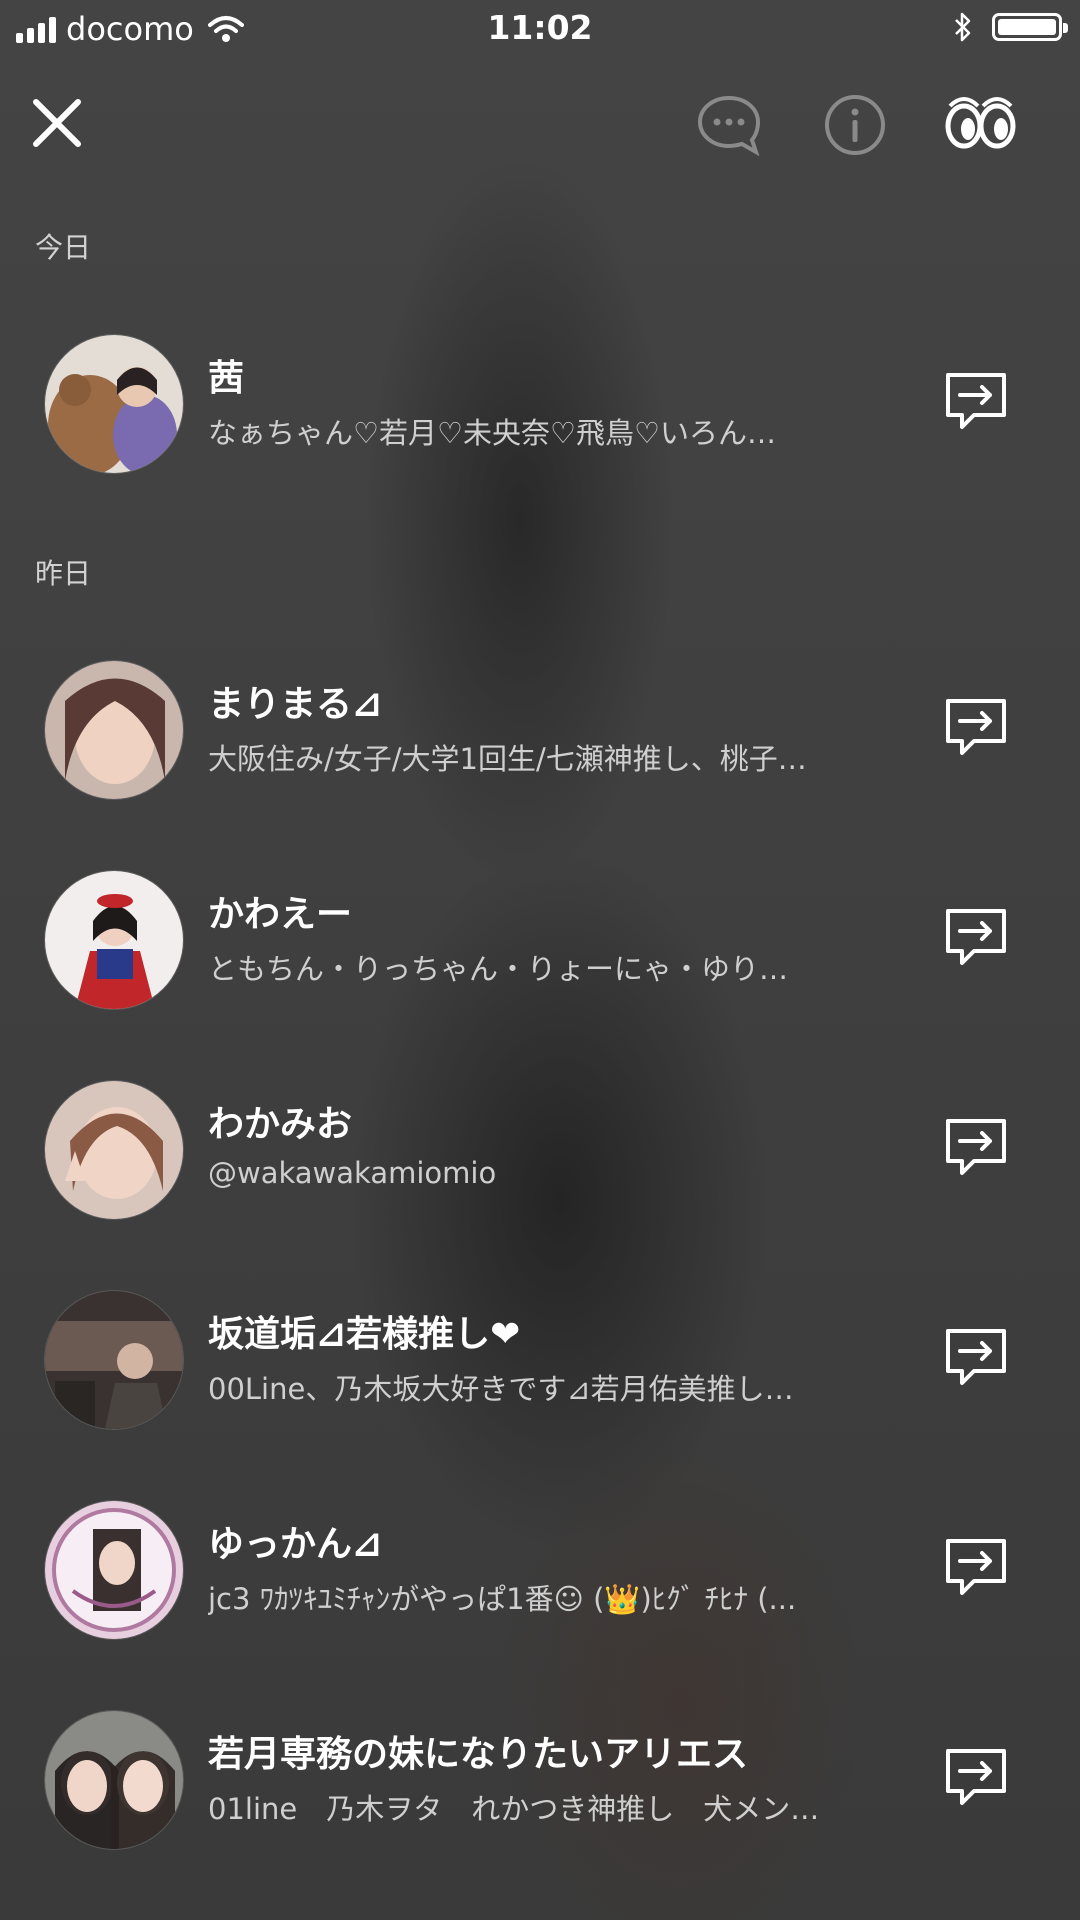 The height and width of the screenshot is (1920, 1080). What do you see at coordinates (364, 1334) in the screenshot?
I see `user-name: 坂道垢⊿若様推し❤` at bounding box center [364, 1334].